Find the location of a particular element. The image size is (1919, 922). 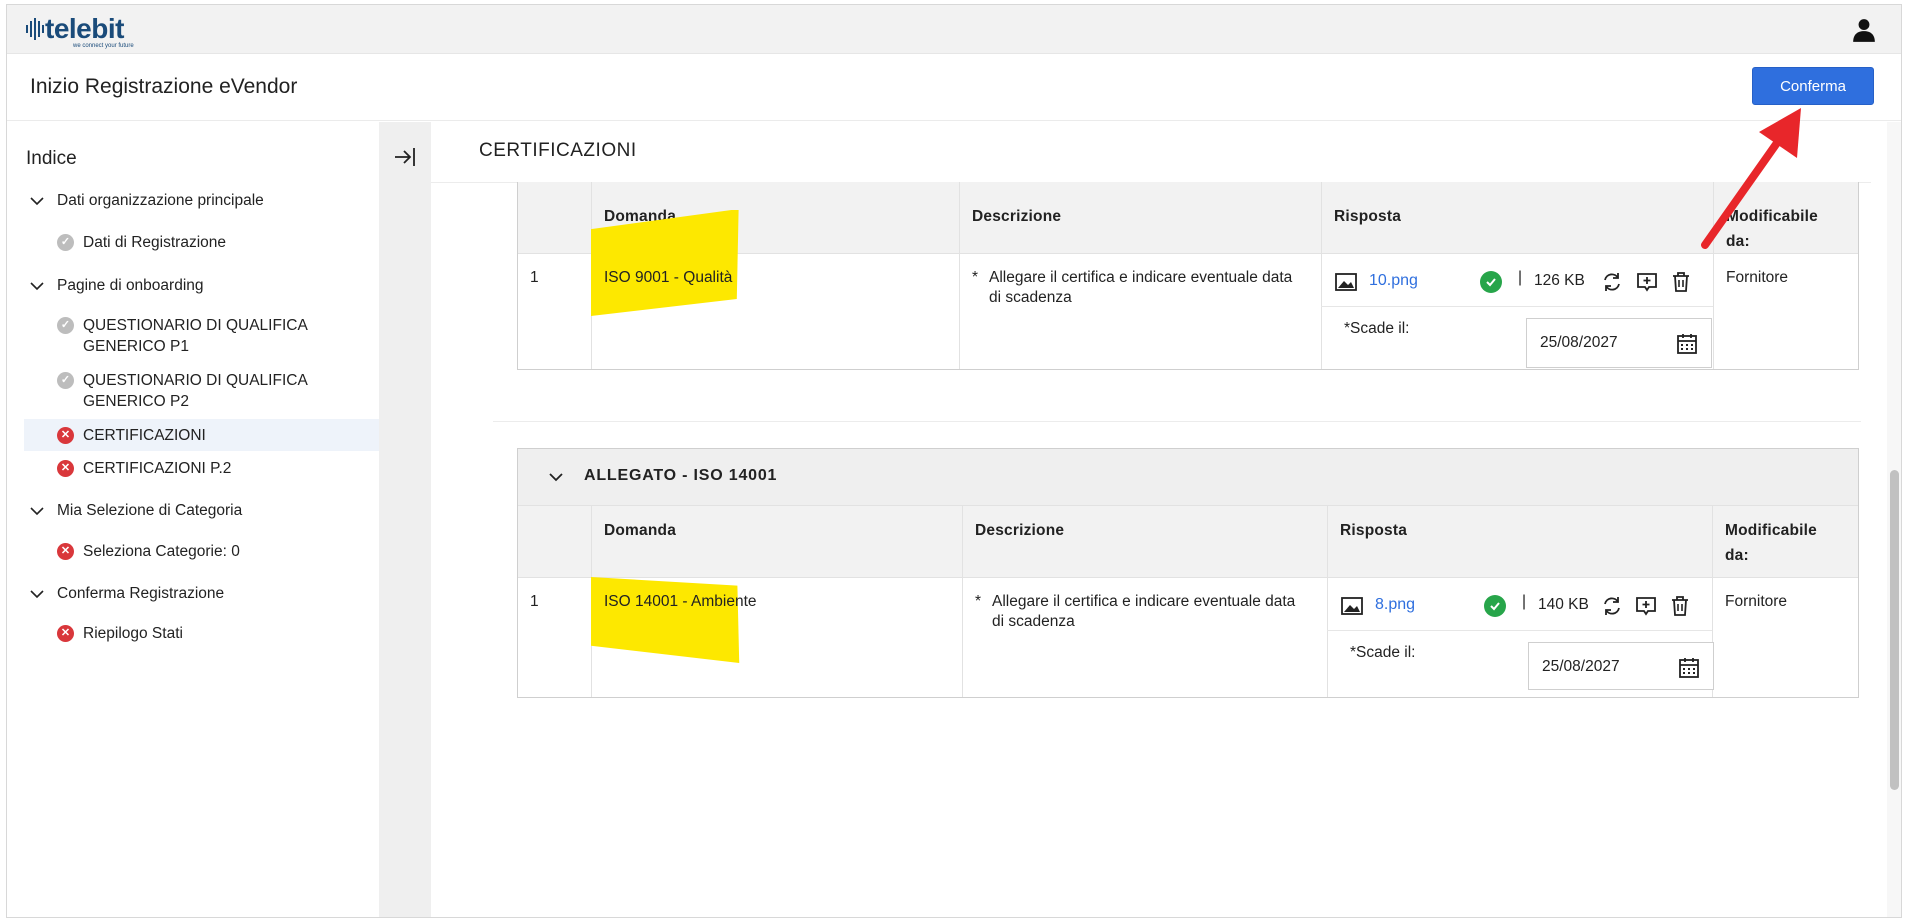

main-scrollbar is located at coordinates (1894, 519).